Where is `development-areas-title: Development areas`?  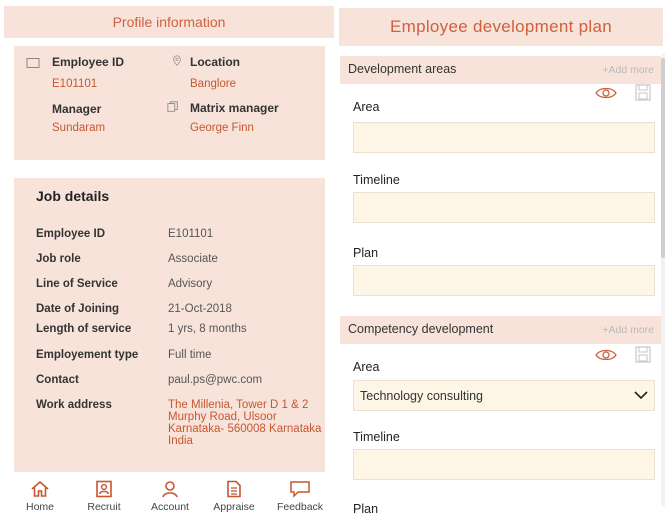
development-areas-title: Development areas is located at coordinates (402, 69).